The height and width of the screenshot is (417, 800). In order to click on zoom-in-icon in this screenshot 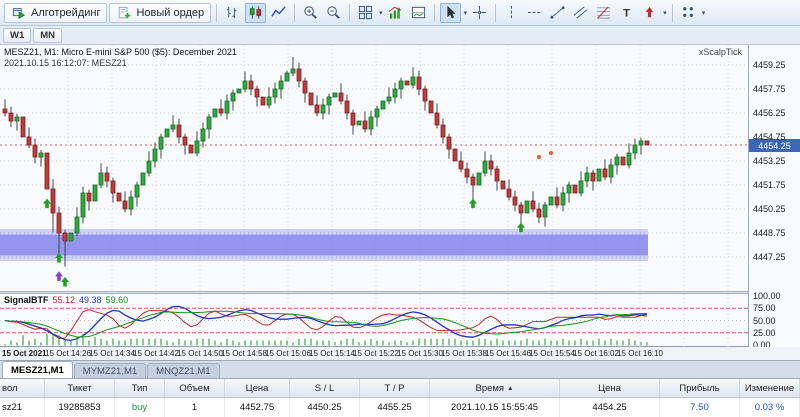, I will do `click(310, 13)`.